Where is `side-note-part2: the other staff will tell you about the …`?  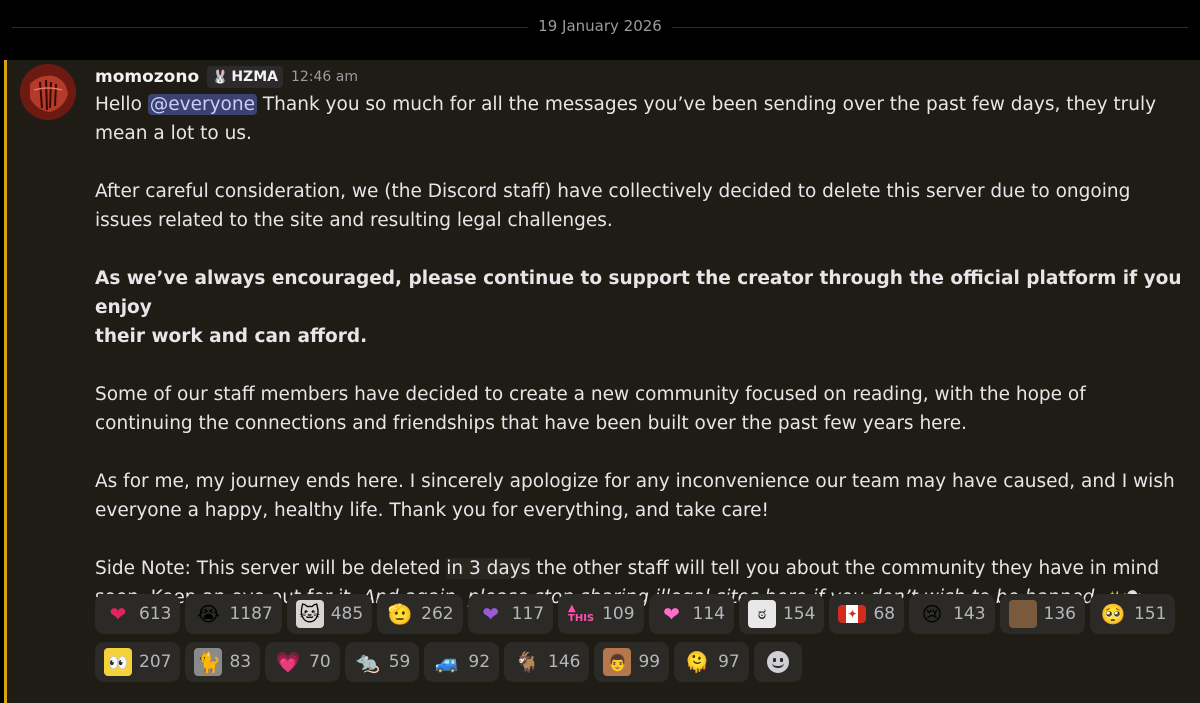
side-note-part2: the other staff will tell you about the … is located at coordinates (845, 568).